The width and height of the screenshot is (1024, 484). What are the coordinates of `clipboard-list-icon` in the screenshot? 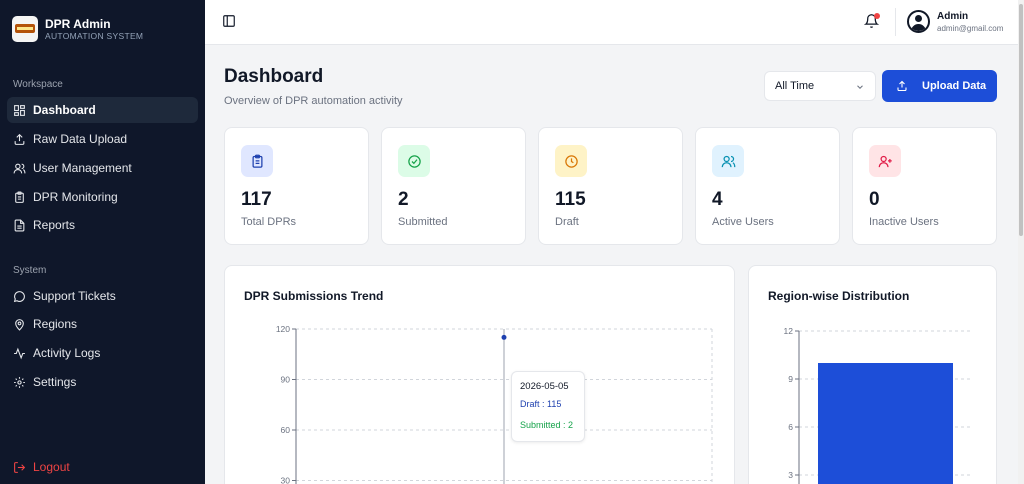 It's located at (257, 161).